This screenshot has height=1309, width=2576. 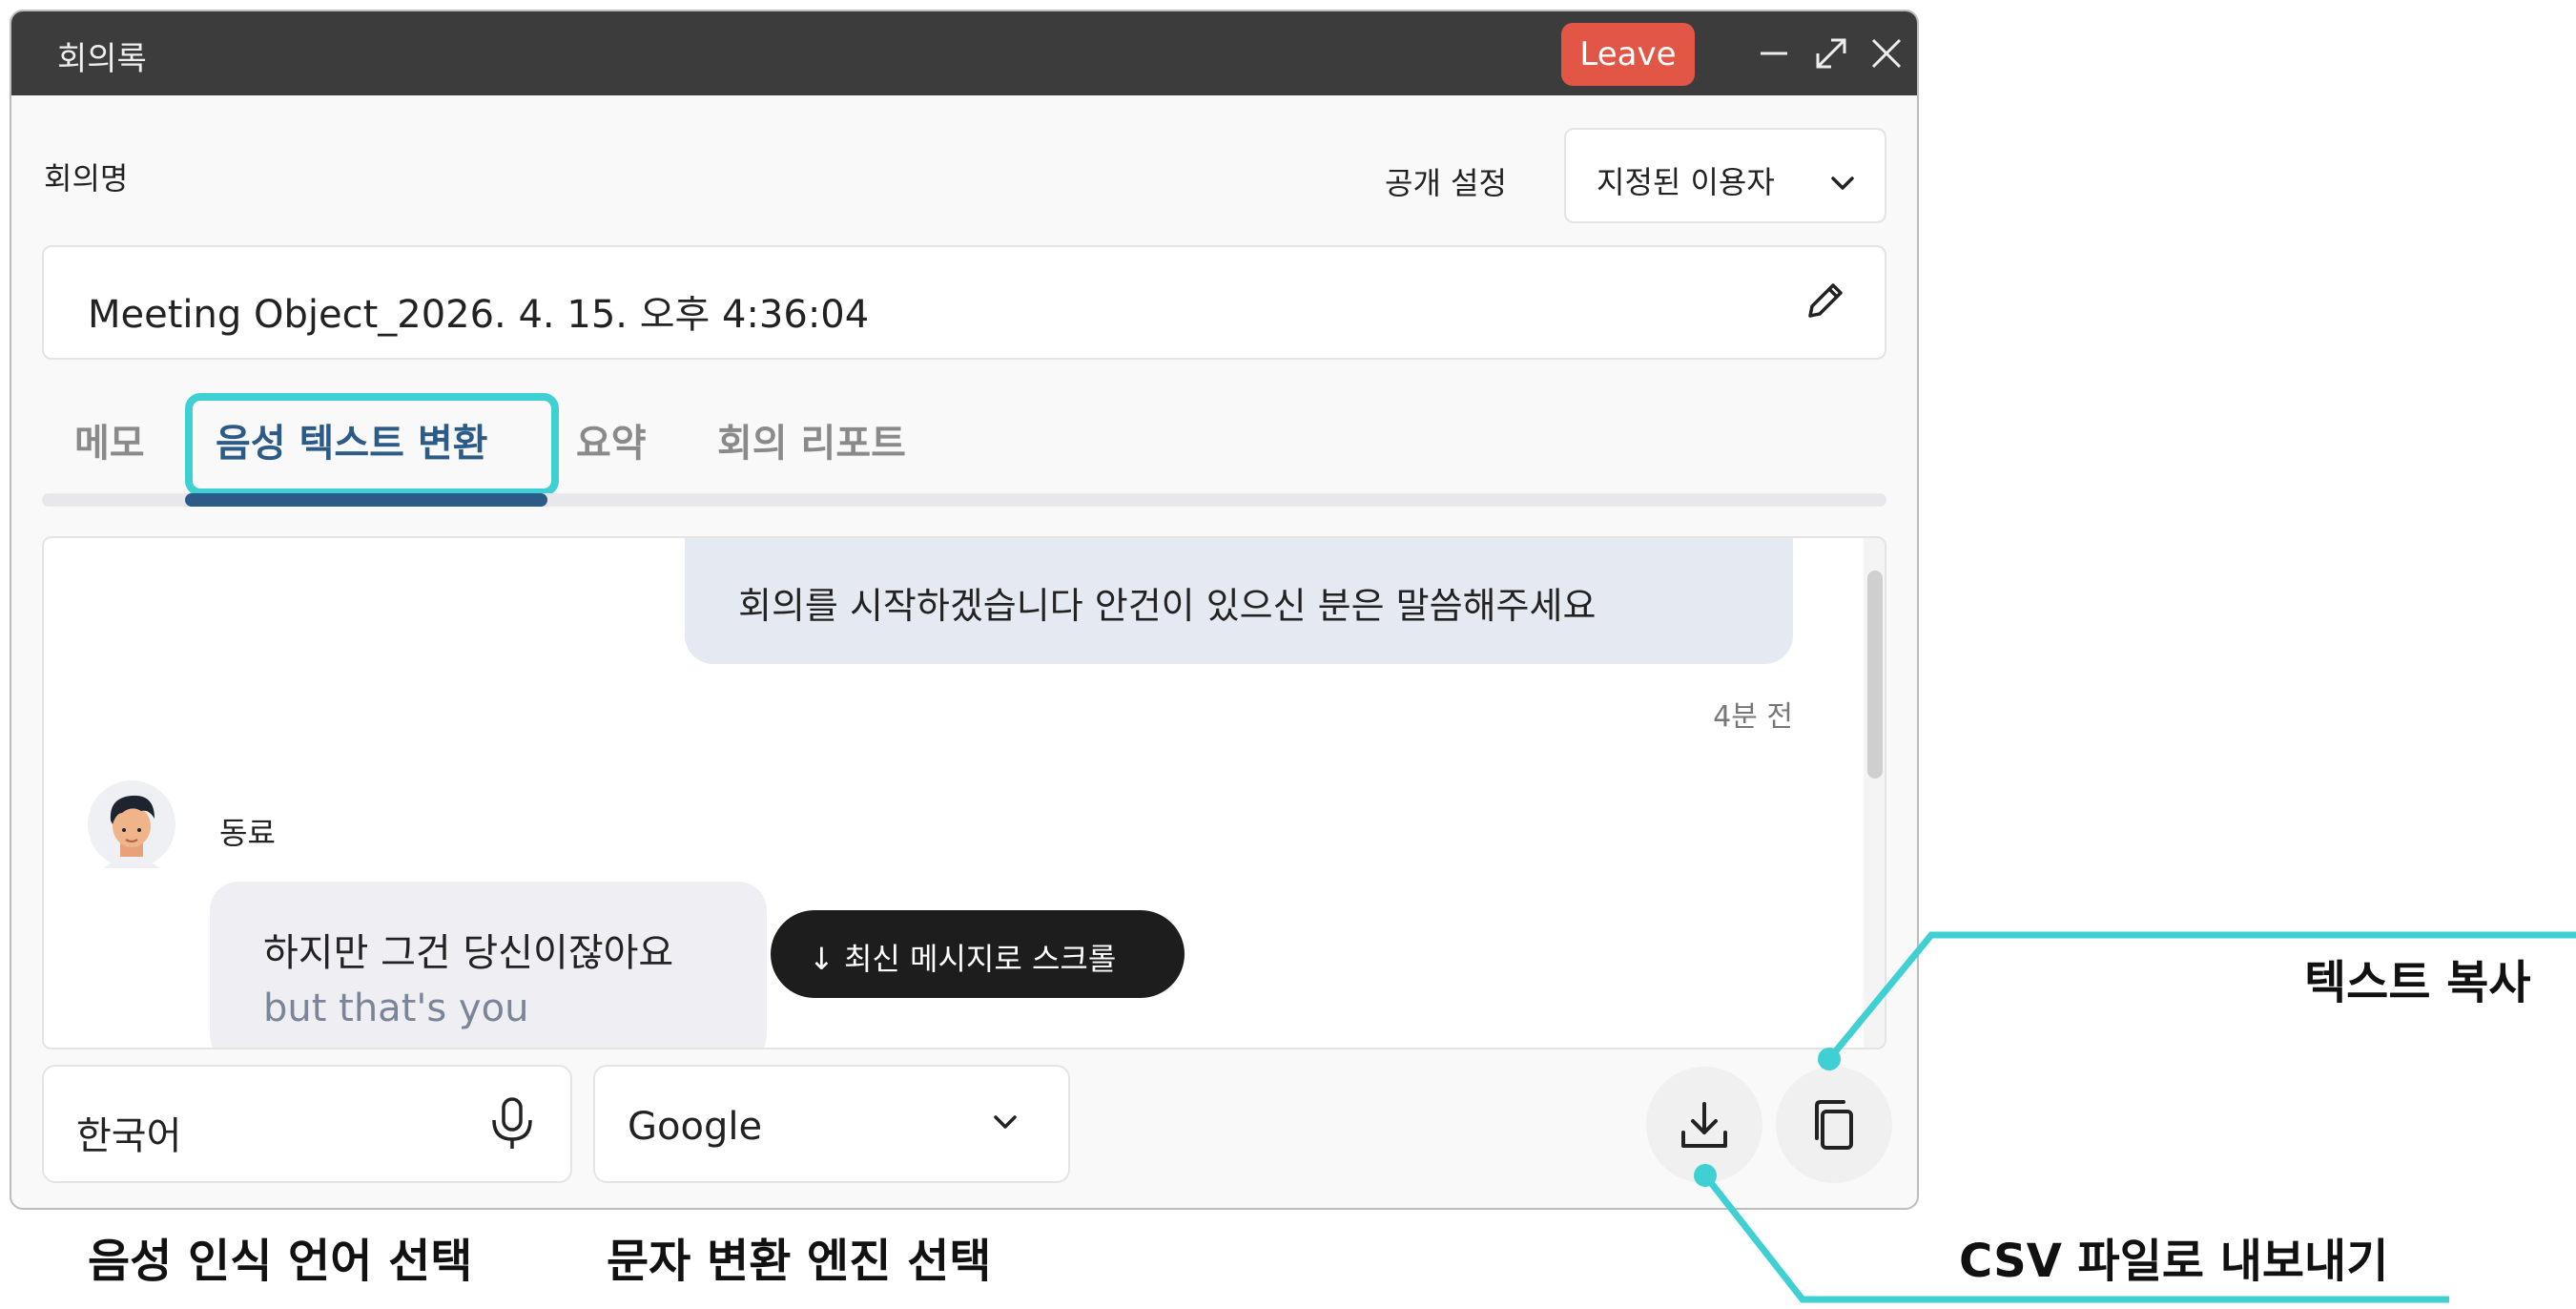 I want to click on callout-language-select: 음성 인식 언어 선택, so click(x=280, y=1261).